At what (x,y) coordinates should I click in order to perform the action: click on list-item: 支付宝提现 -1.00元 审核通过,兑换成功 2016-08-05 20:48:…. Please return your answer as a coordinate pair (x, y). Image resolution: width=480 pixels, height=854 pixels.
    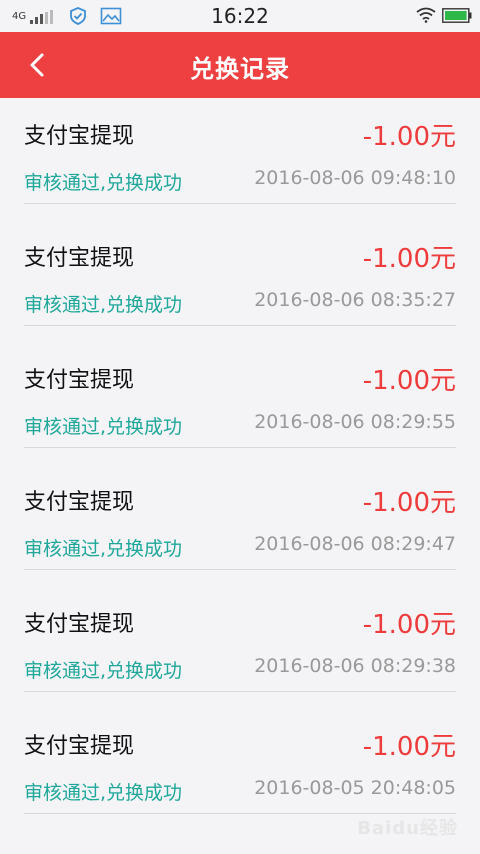
    Looking at the image, I should click on (240, 769).